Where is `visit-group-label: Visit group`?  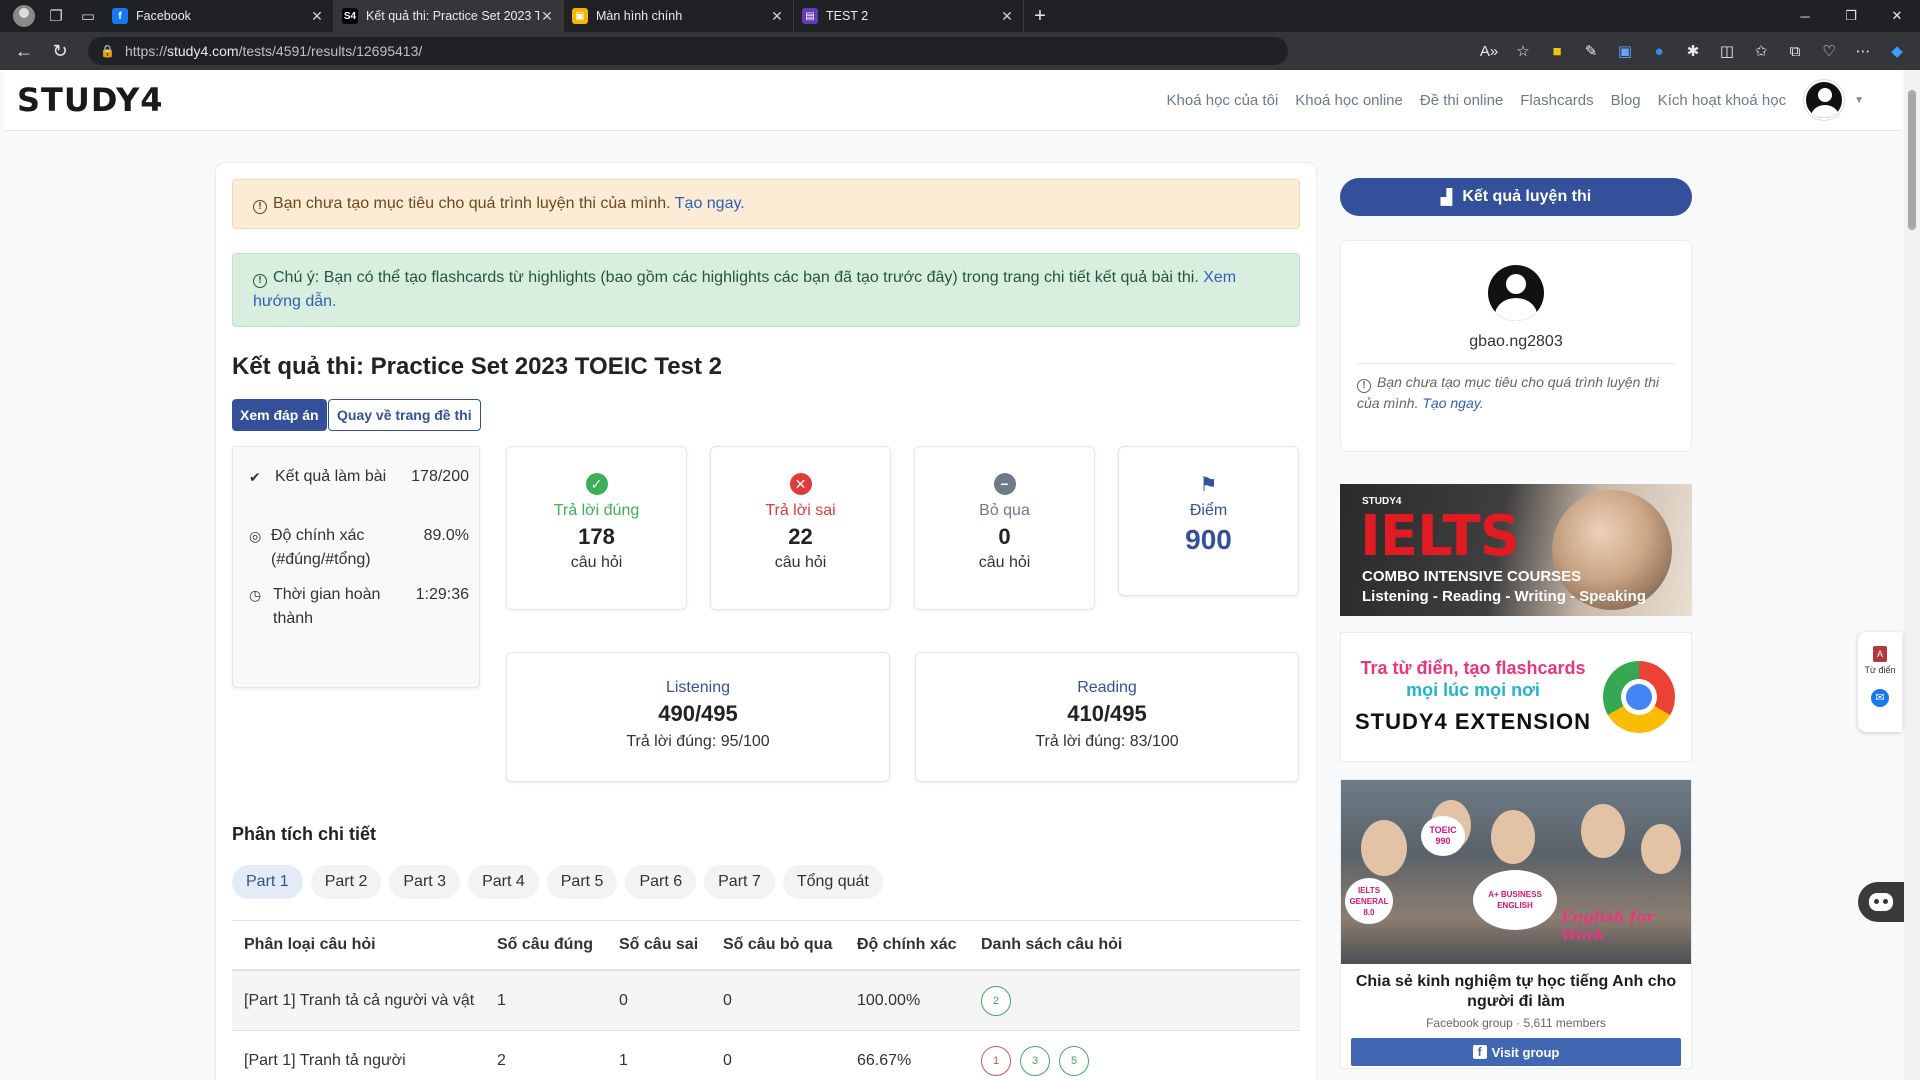
visit-group-label: Visit group is located at coordinates (1525, 1052).